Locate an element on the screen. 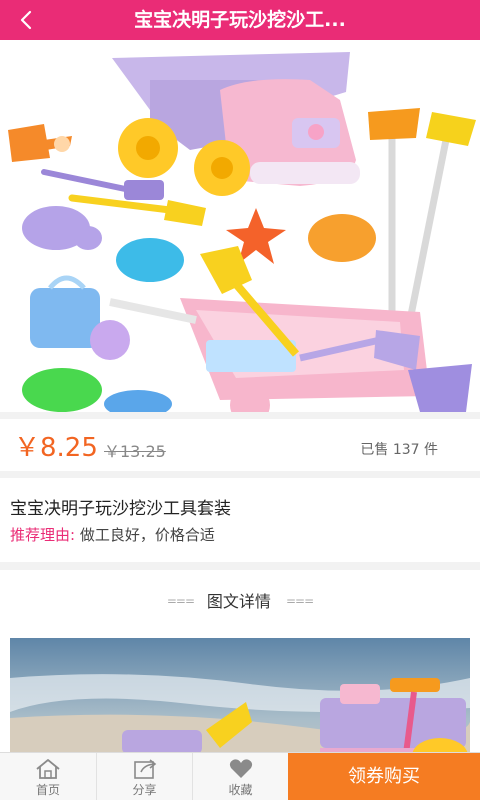  get-coupon-buy-button: 领券购买 is located at coordinates (384, 776).